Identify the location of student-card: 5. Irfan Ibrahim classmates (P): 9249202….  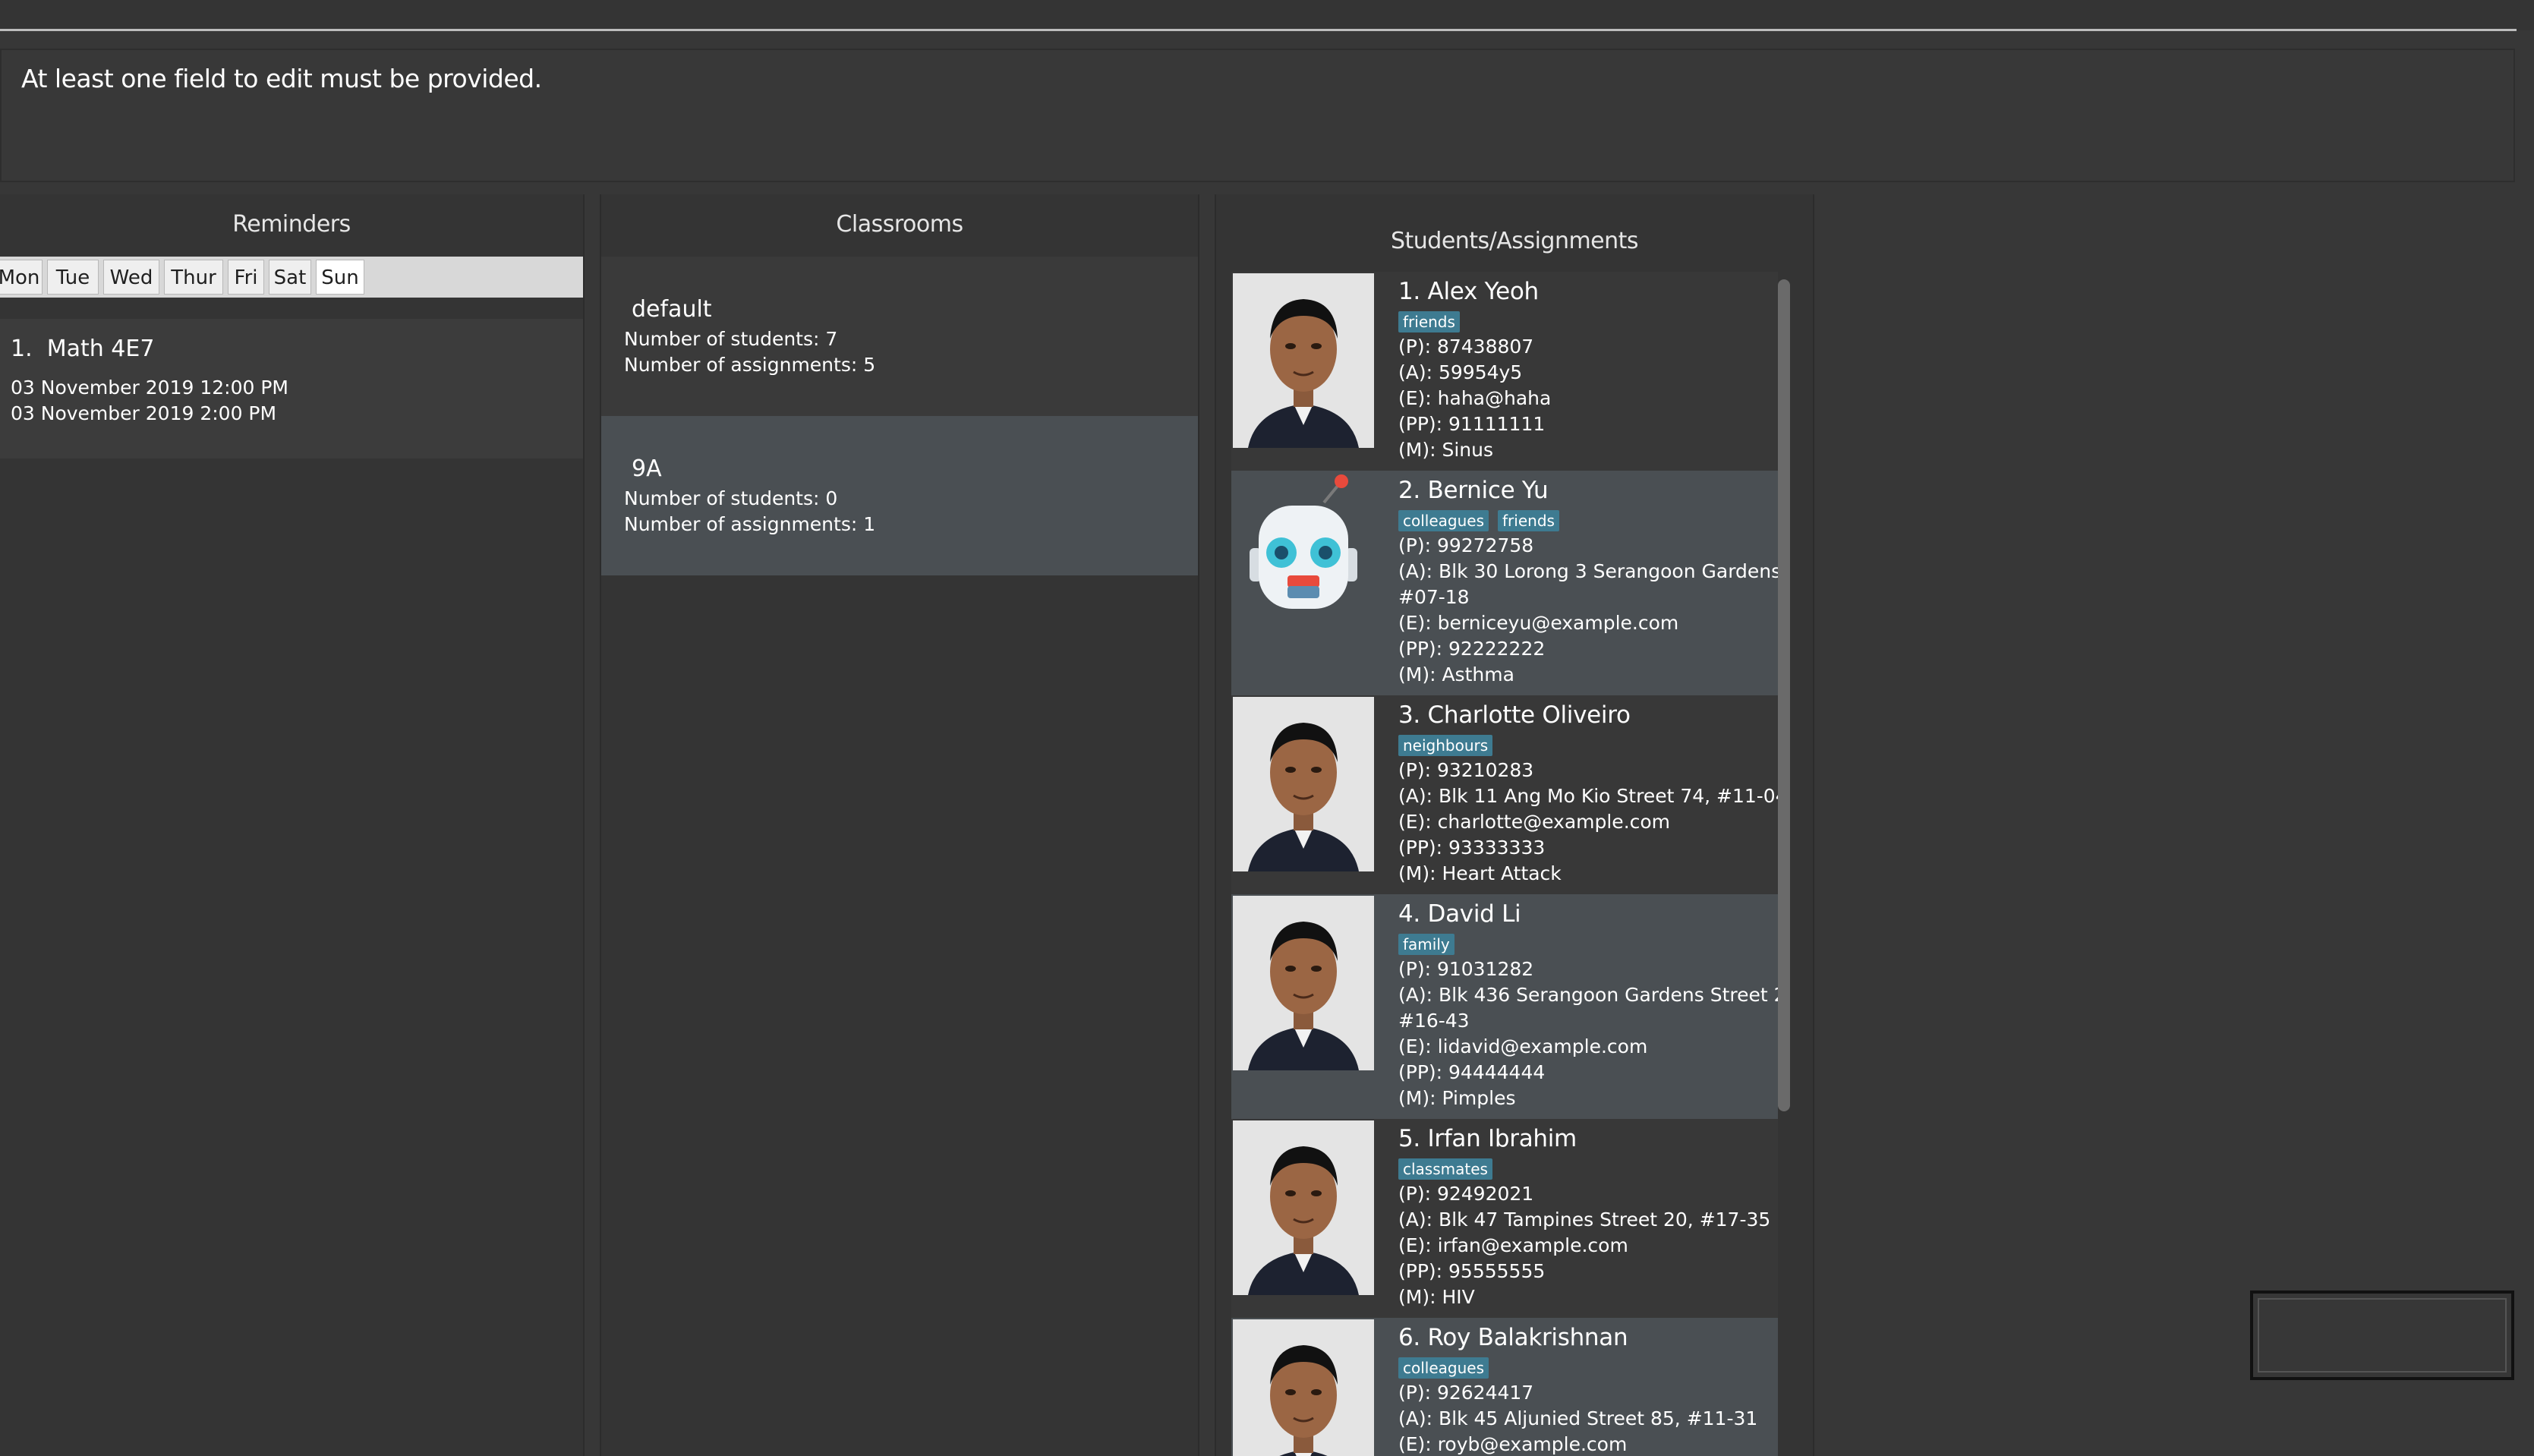
(1504, 1218).